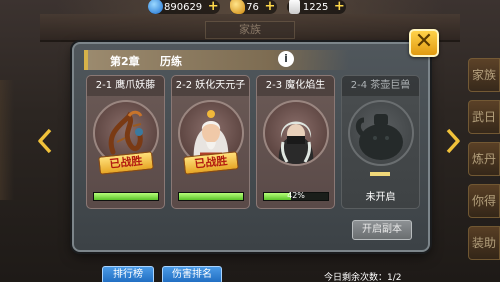 This screenshot has height=282, width=500. I want to click on resource-bar: 890629 + 76 + 1225 +, so click(247, 8).